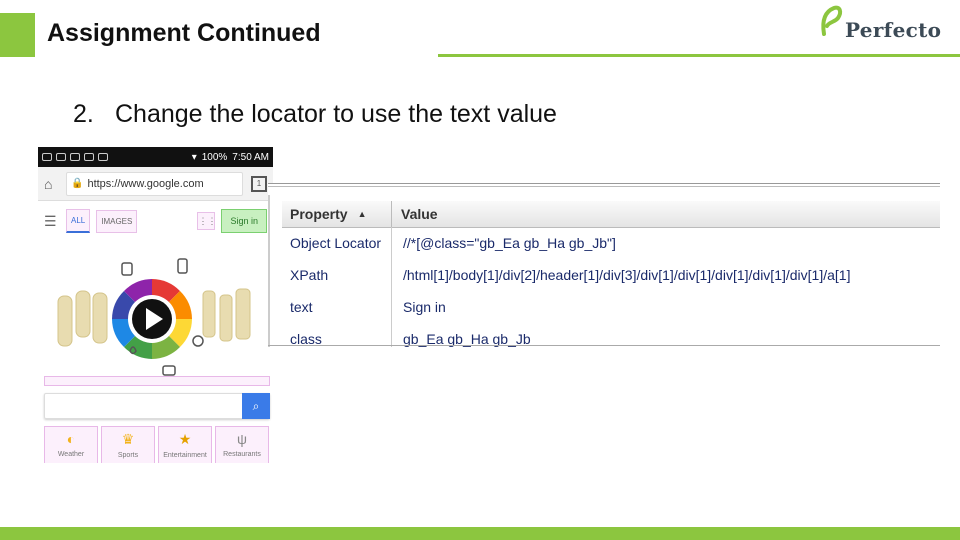 The width and height of the screenshot is (960, 540). Describe the element at coordinates (17, 35) in the screenshot. I see `title-accent-bar` at that location.